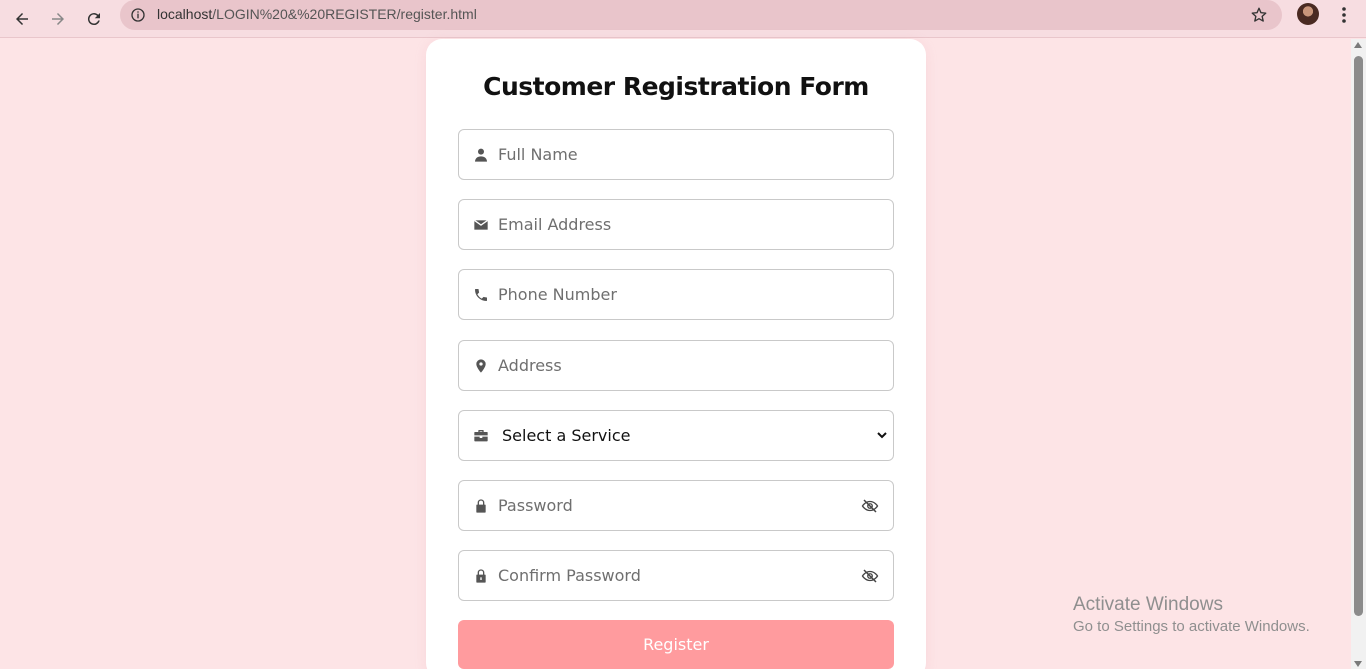 The image size is (1366, 669). I want to click on phone-input, so click(673, 294).